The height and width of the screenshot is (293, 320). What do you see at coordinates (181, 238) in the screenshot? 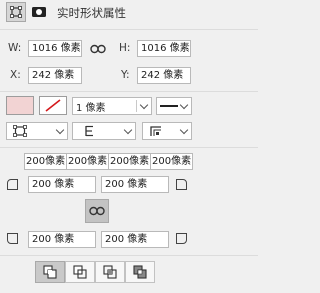
I see `corner-bottom-right-icon` at bounding box center [181, 238].